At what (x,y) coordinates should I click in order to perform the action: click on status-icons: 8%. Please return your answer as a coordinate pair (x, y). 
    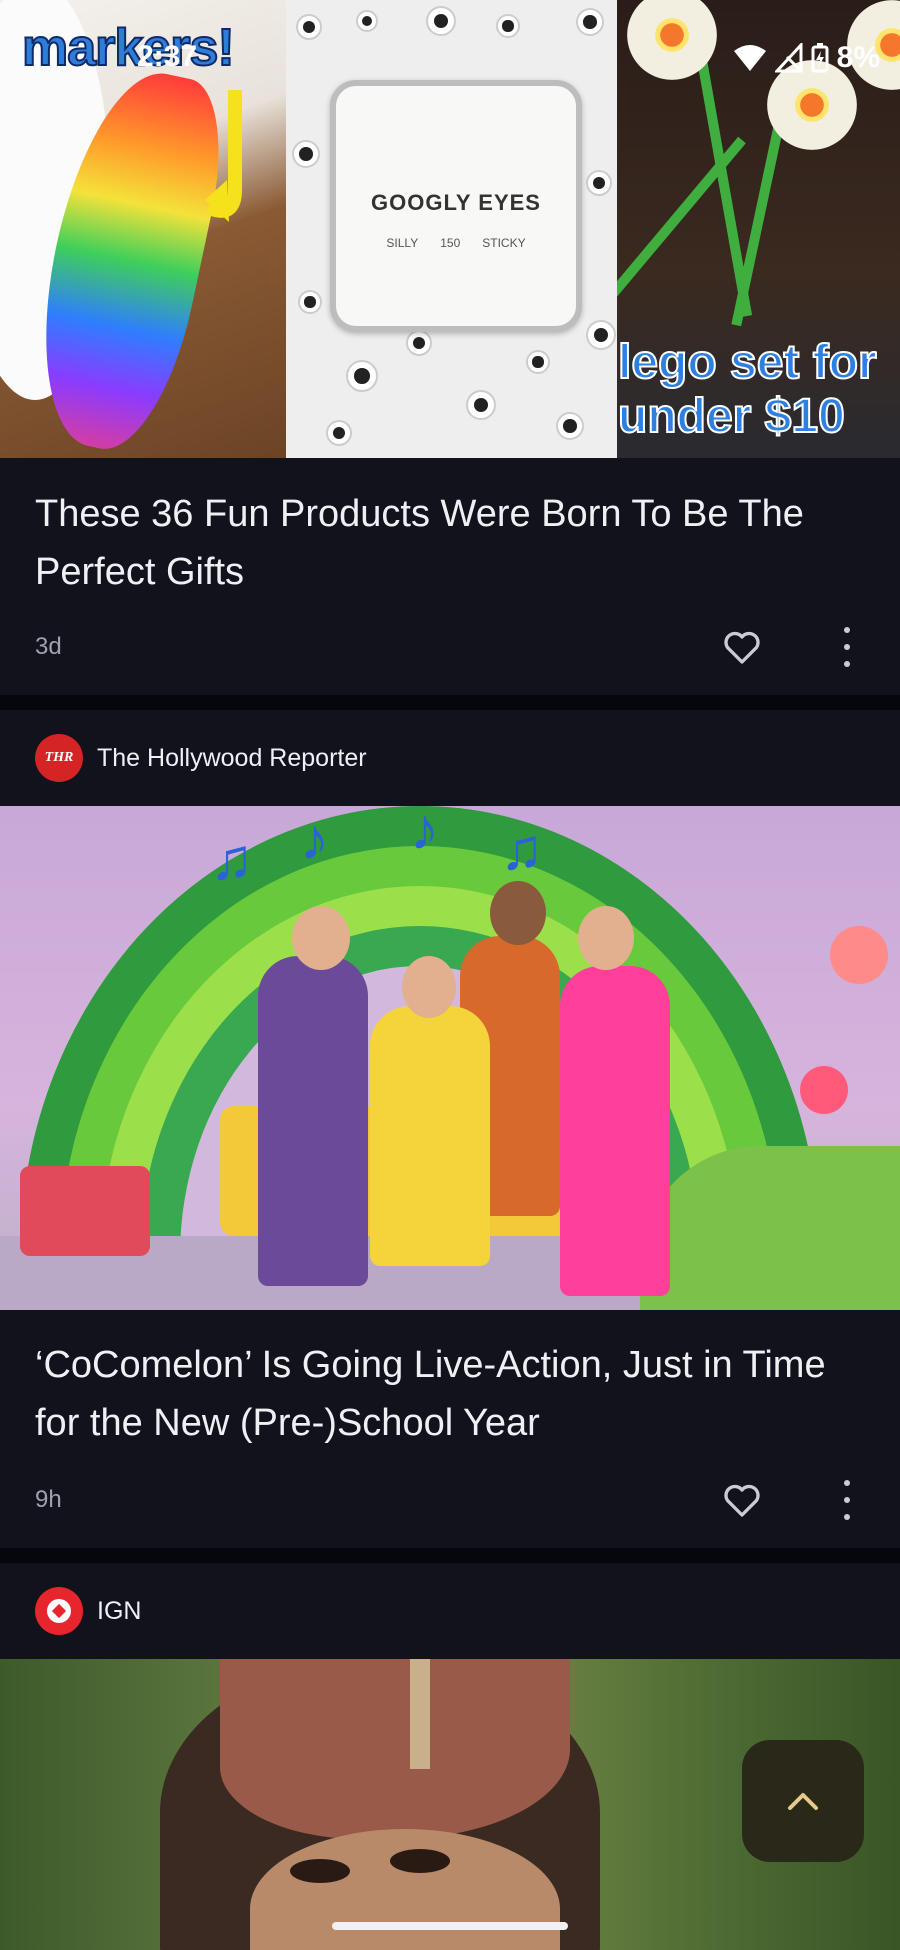
    Looking at the image, I should click on (806, 58).